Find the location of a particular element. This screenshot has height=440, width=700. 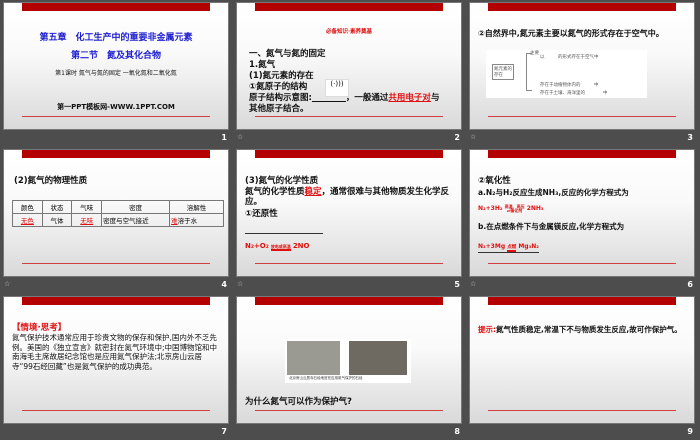

slide-number: 2 is located at coordinates (457, 137).